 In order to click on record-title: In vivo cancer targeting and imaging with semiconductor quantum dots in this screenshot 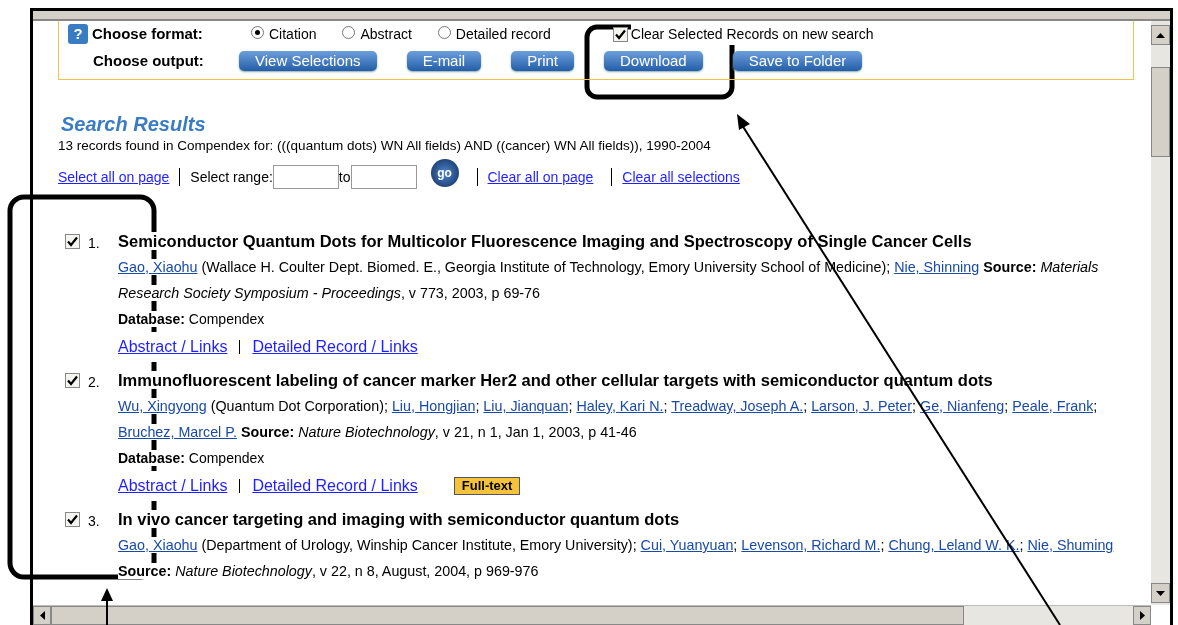, I will do `click(399, 519)`.